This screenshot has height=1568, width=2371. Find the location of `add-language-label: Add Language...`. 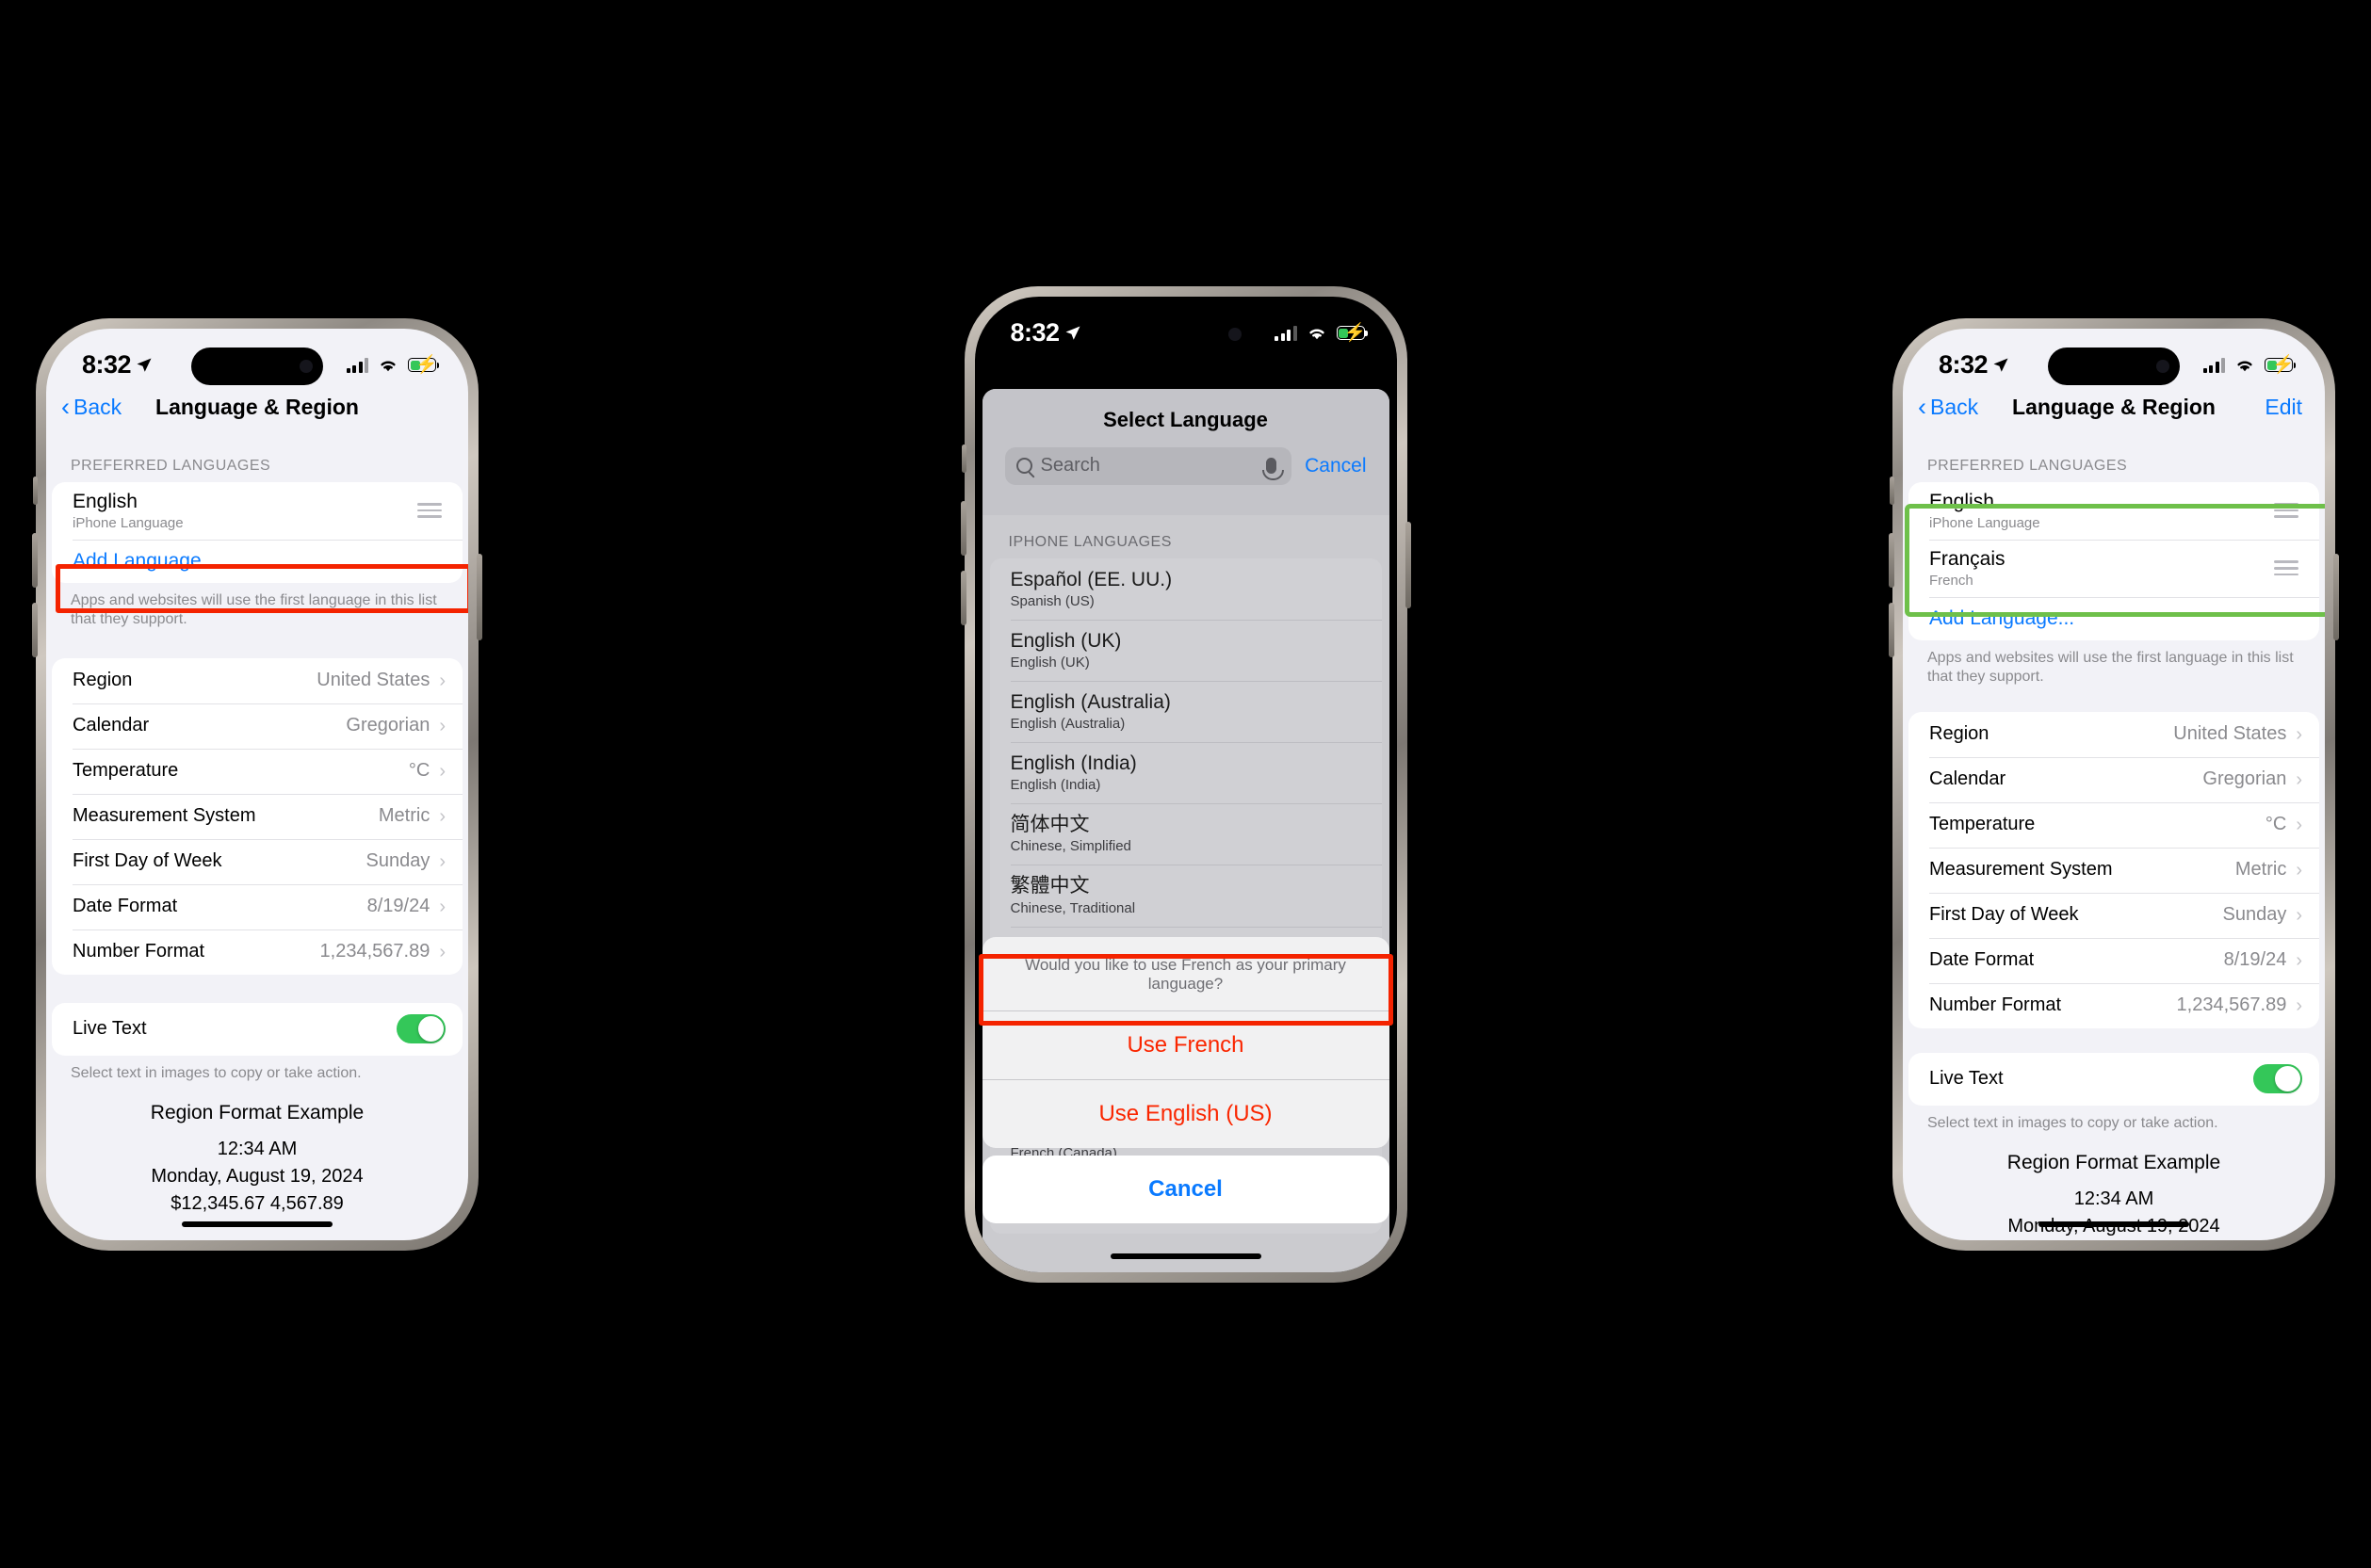

add-language-label: Add Language... is located at coordinates (2002, 617).